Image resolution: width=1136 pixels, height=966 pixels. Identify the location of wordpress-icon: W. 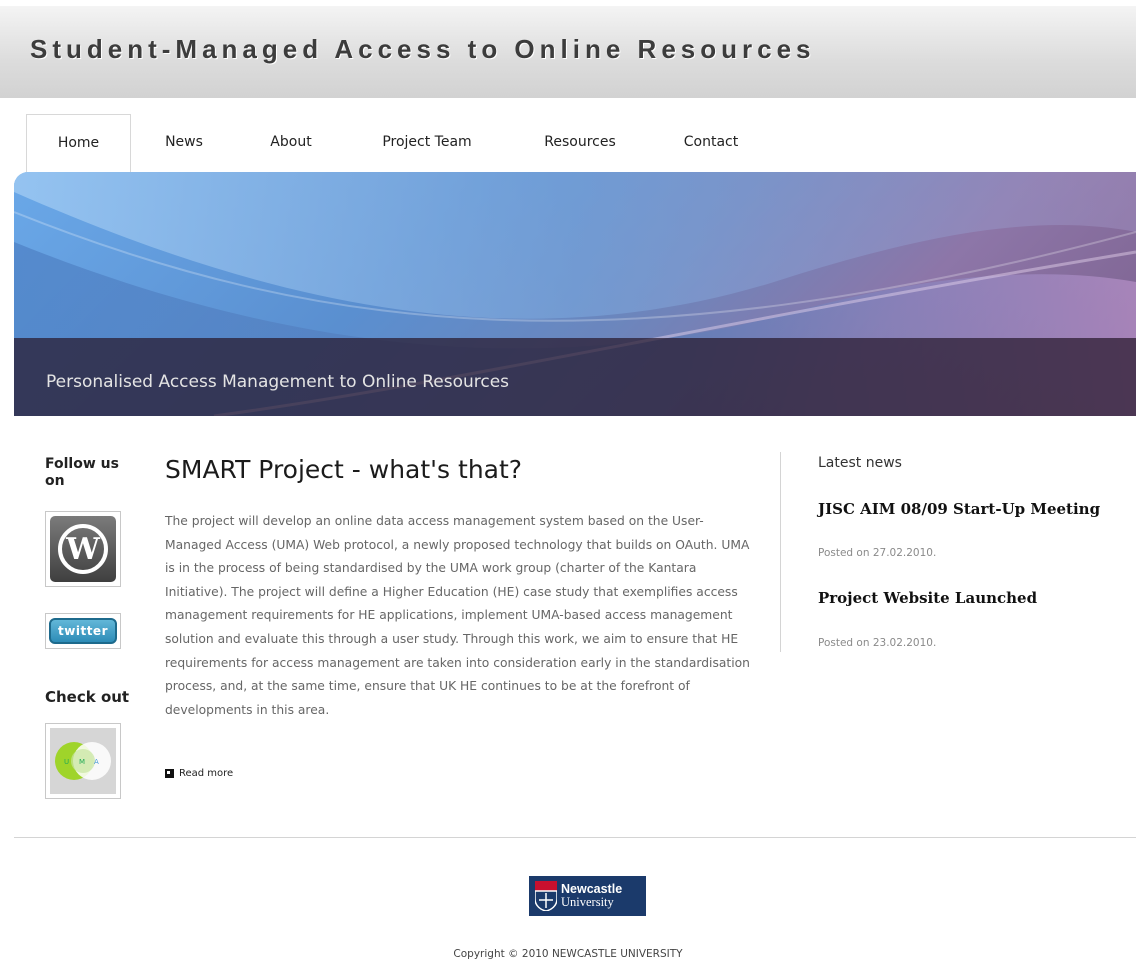
(83, 549).